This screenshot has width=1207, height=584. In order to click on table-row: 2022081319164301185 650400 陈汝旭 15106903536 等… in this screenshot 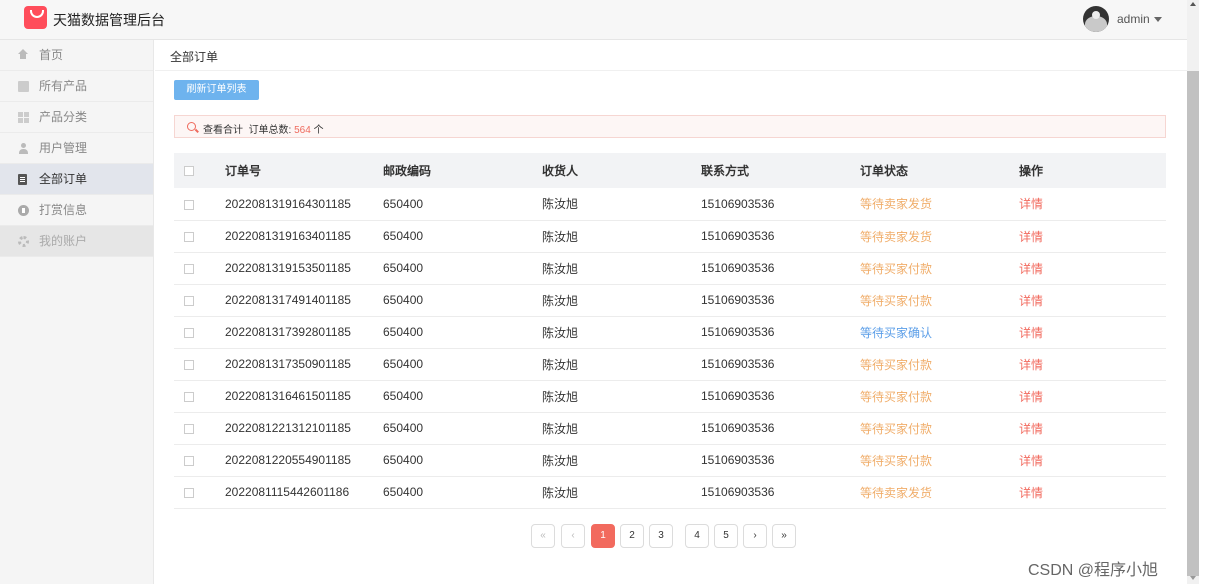, I will do `click(670, 204)`.